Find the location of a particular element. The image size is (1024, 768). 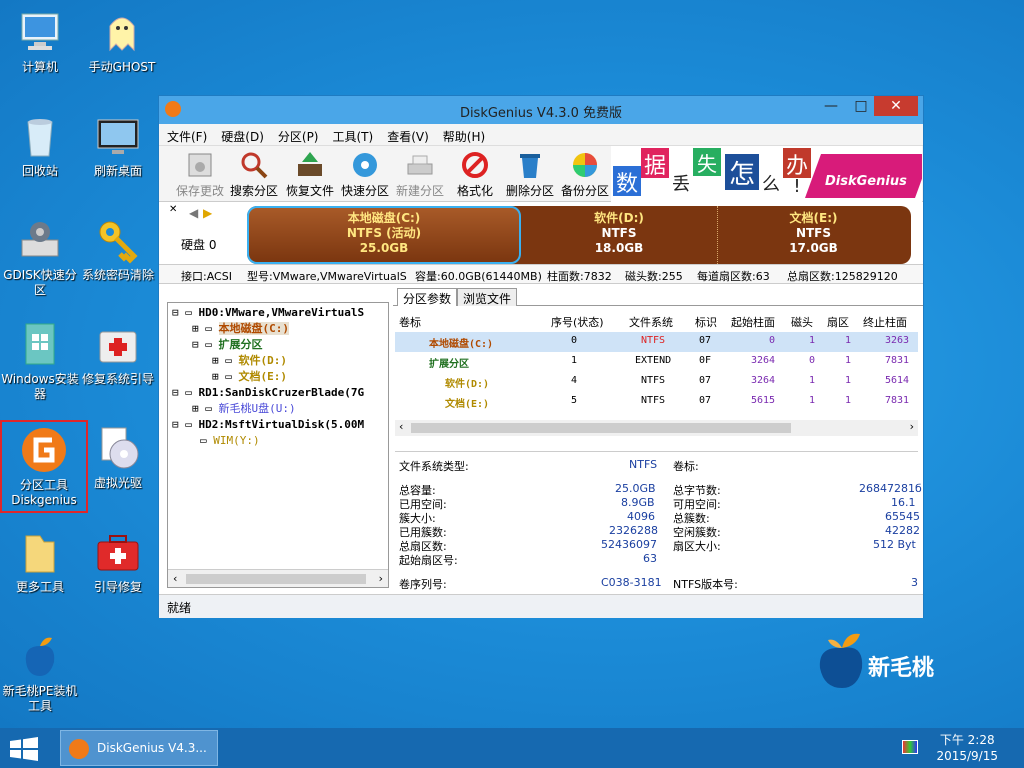

tab-partition-params: 分区参数 is located at coordinates (427, 297).